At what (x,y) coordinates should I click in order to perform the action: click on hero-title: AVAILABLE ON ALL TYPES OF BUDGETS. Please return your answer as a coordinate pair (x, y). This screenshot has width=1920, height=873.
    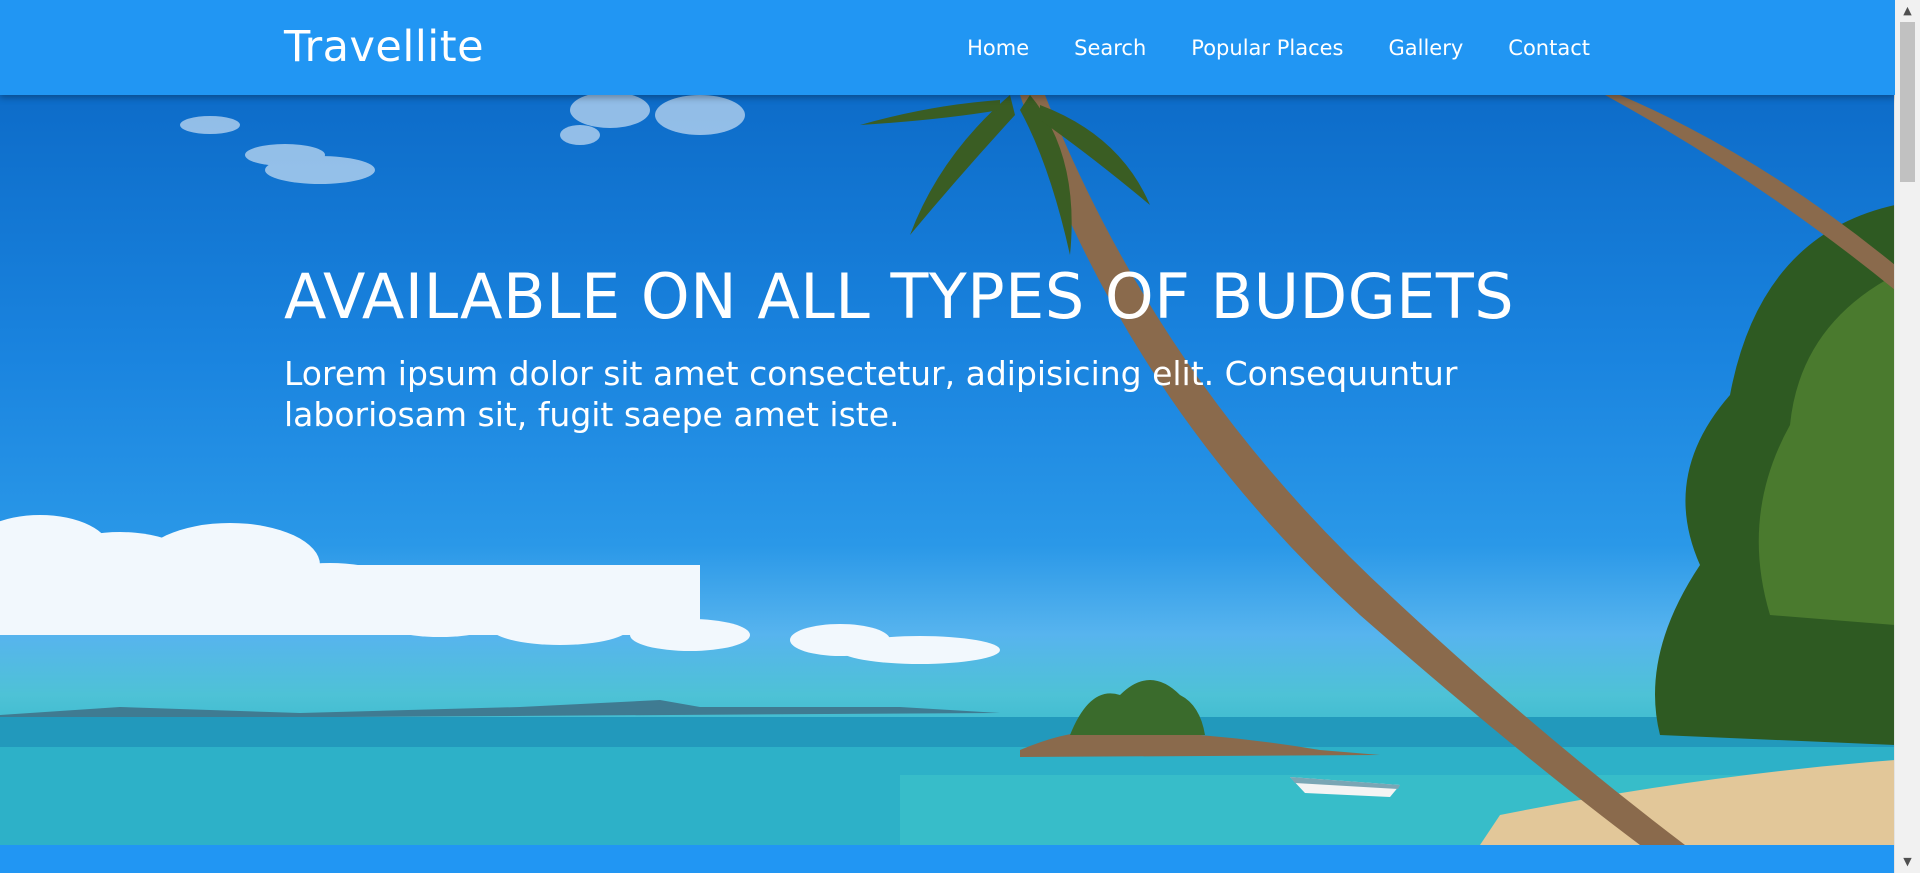
    Looking at the image, I should click on (899, 296).